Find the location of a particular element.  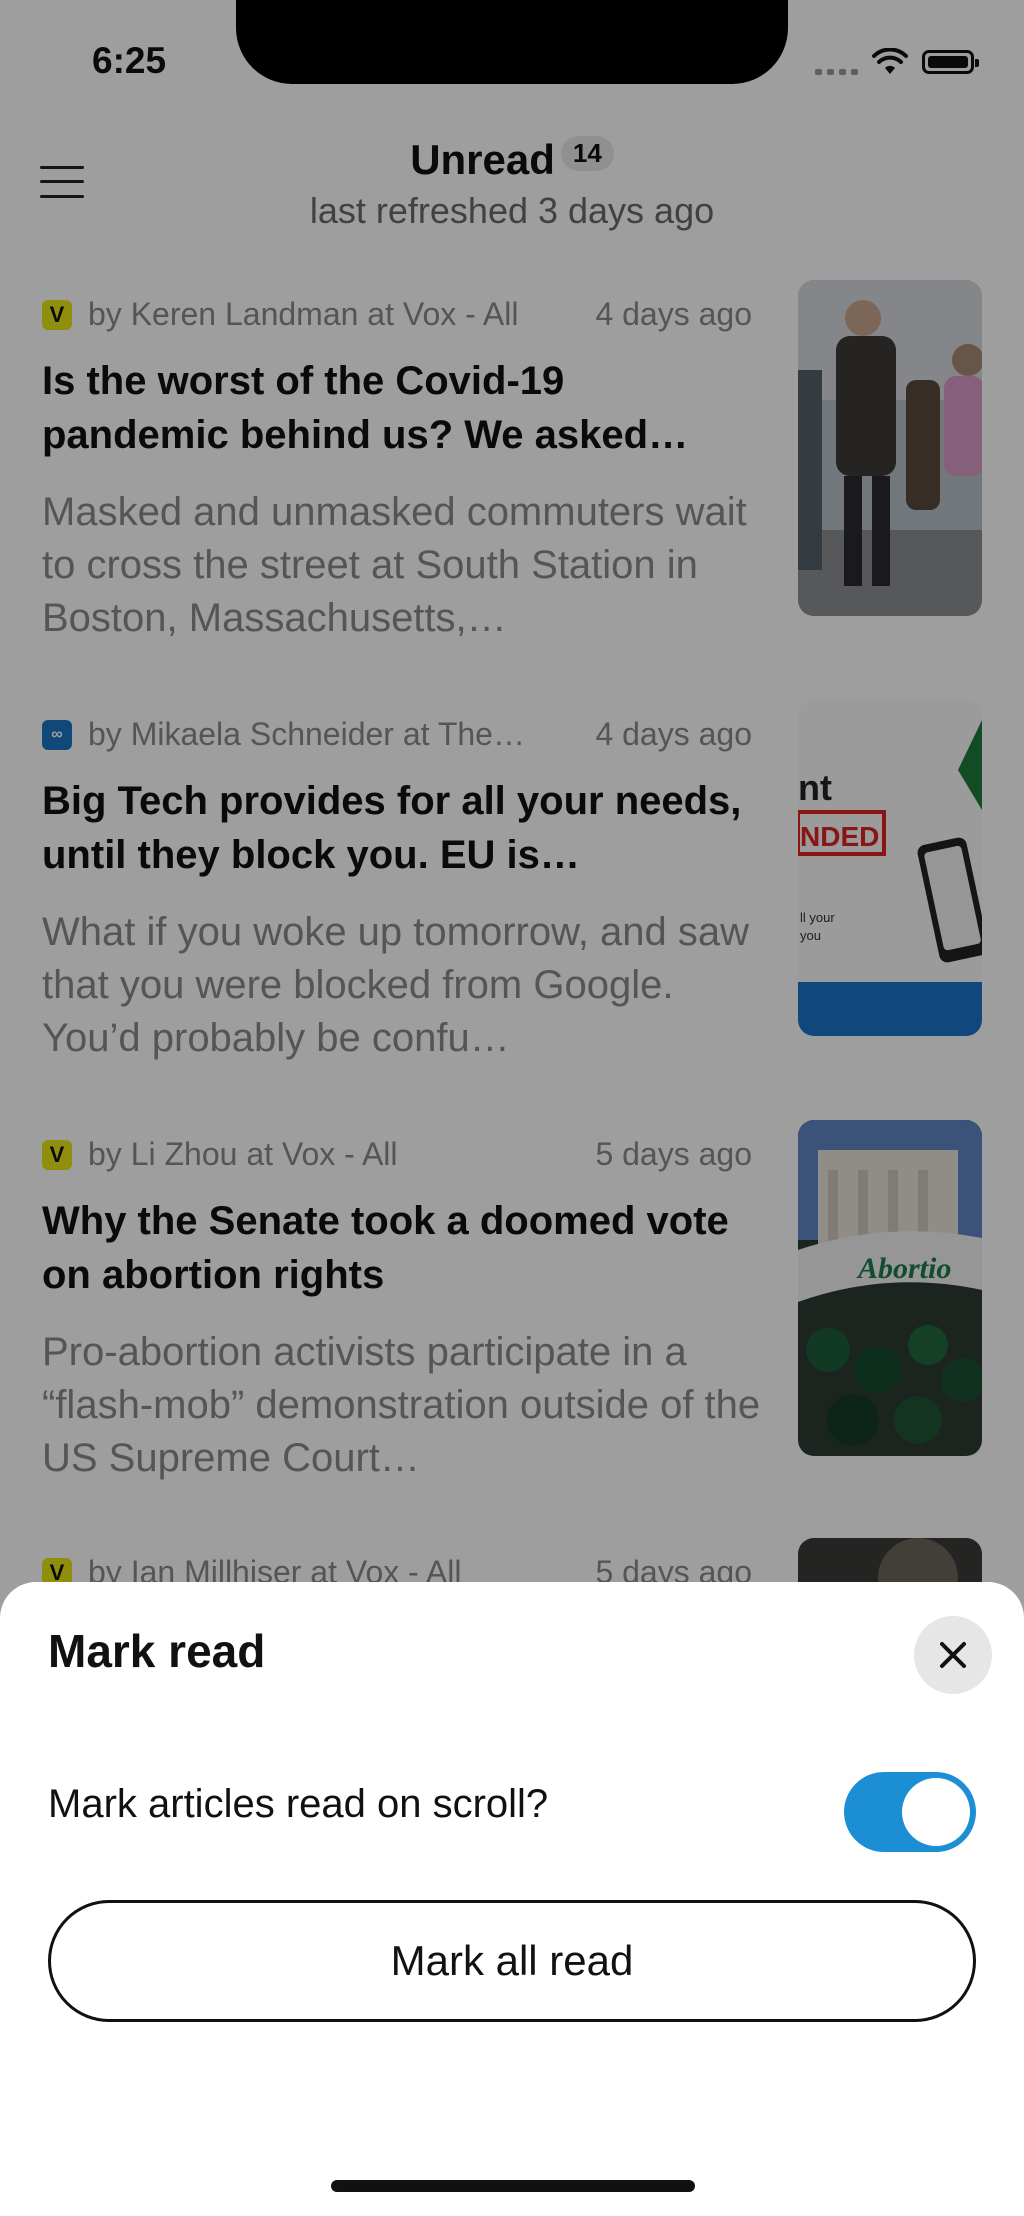

close-button is located at coordinates (953, 1655).